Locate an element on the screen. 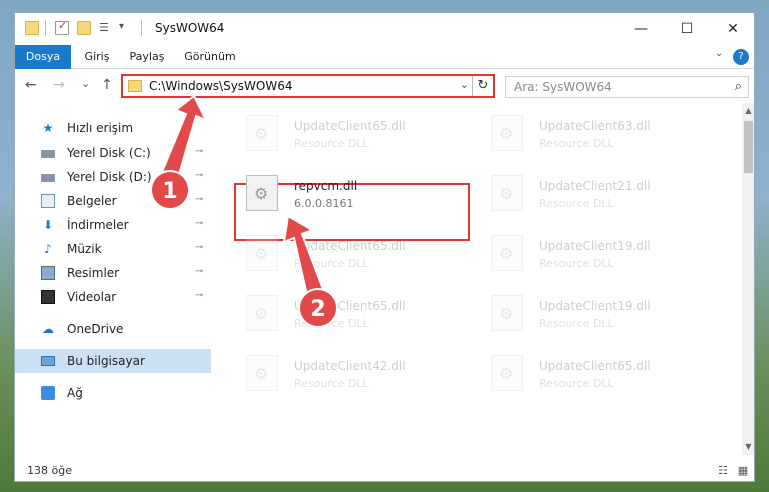 This screenshot has width=769, height=492. address-bar: C:\Windows\SysWOW64 ⌄ ↻ is located at coordinates (308, 86).